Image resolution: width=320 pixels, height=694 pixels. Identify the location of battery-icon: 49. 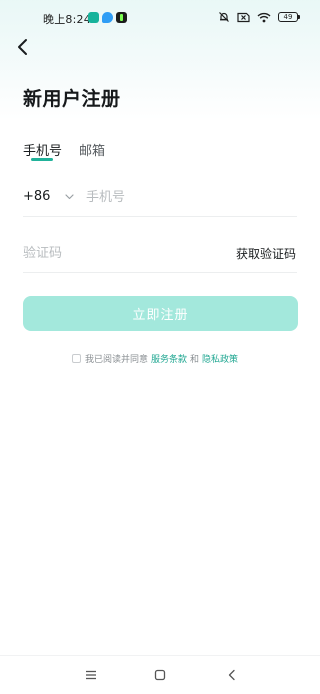
(289, 17).